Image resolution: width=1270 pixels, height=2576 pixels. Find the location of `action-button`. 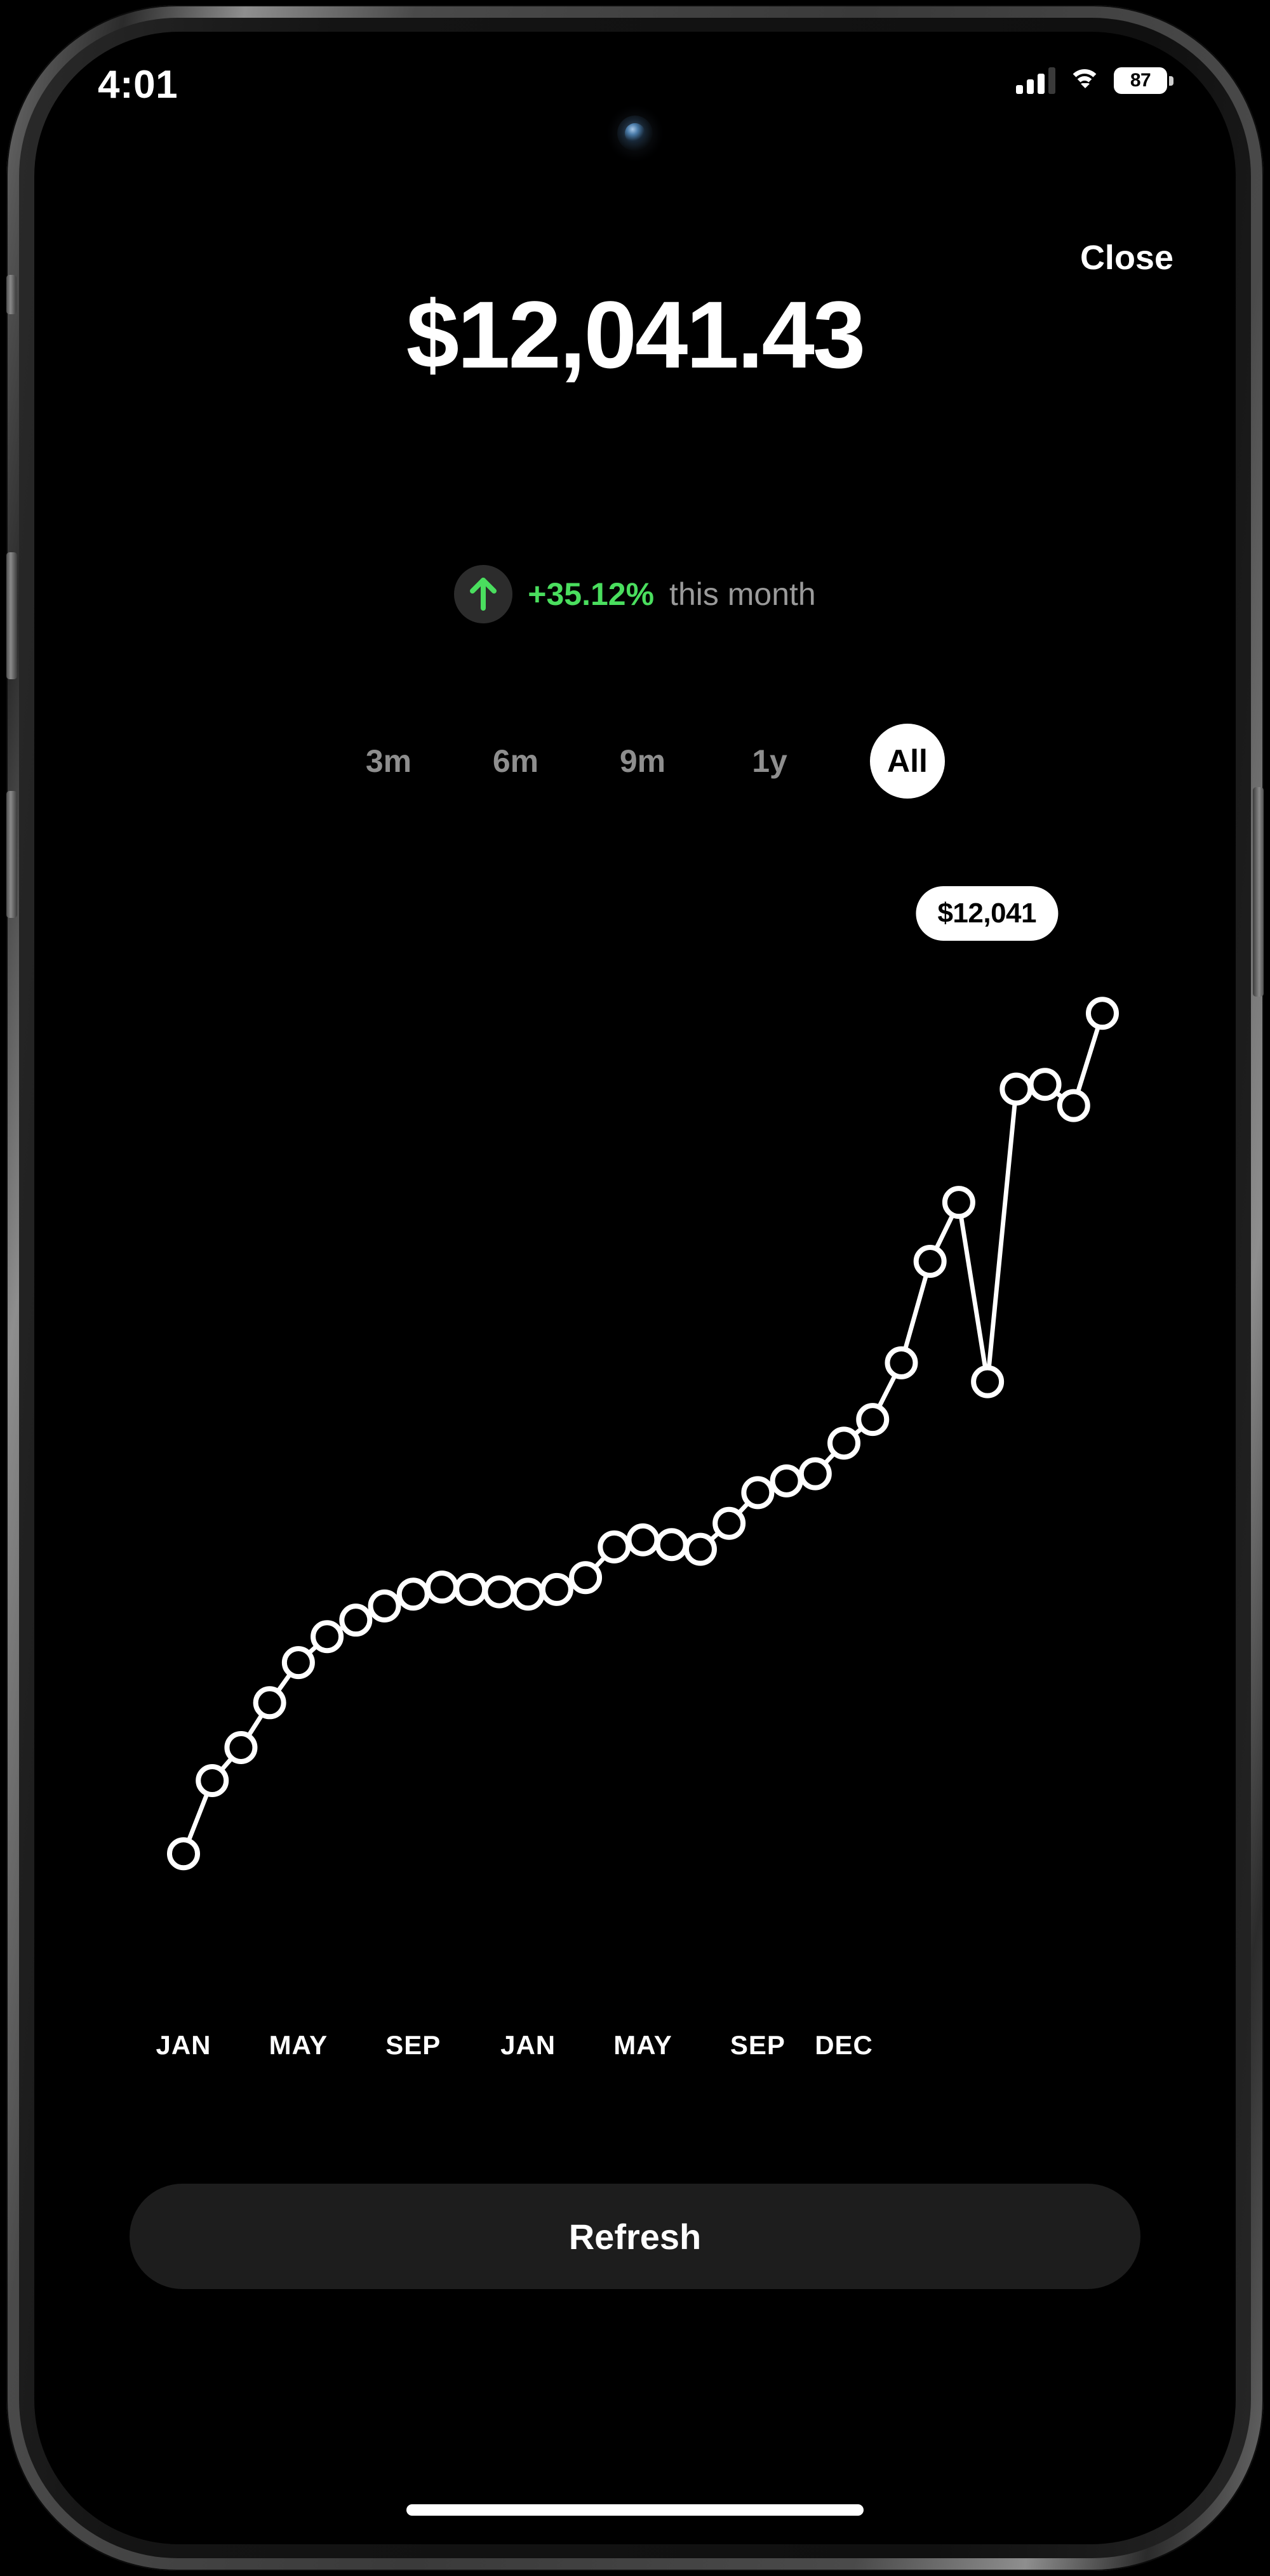

action-button is located at coordinates (11, 294).